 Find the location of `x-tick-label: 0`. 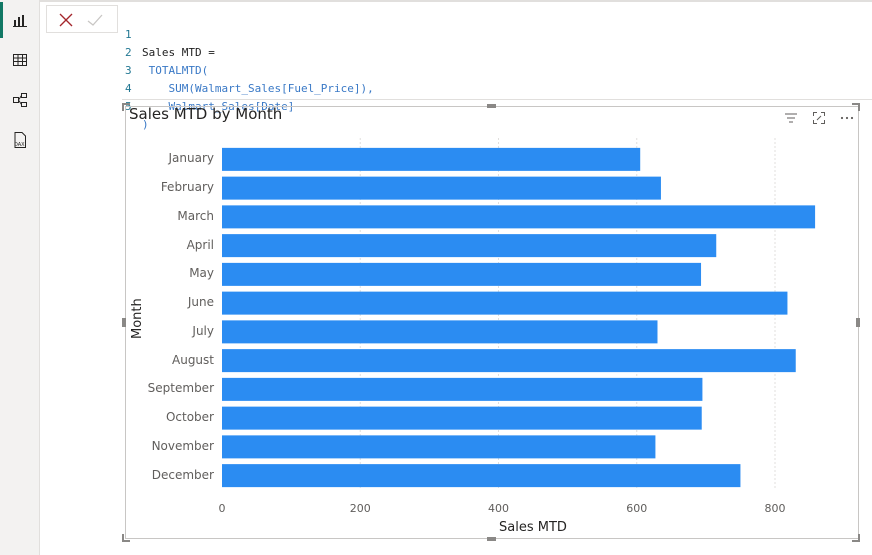

x-tick-label: 0 is located at coordinates (222, 508).